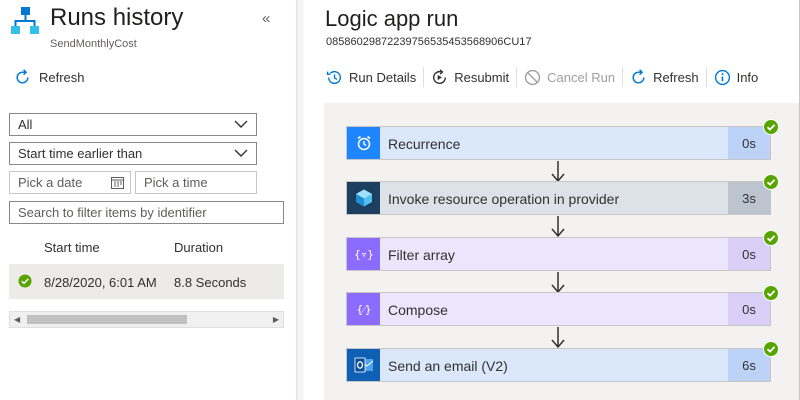 The image size is (800, 400). I want to click on search-input: Search to filter items by identifier, so click(146, 212).